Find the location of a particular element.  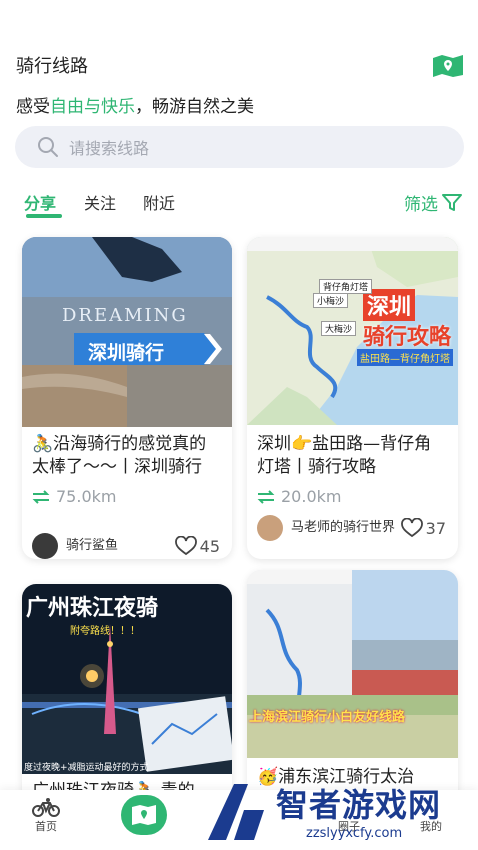

watermark-name: 智者游戏网 is located at coordinates (359, 805).